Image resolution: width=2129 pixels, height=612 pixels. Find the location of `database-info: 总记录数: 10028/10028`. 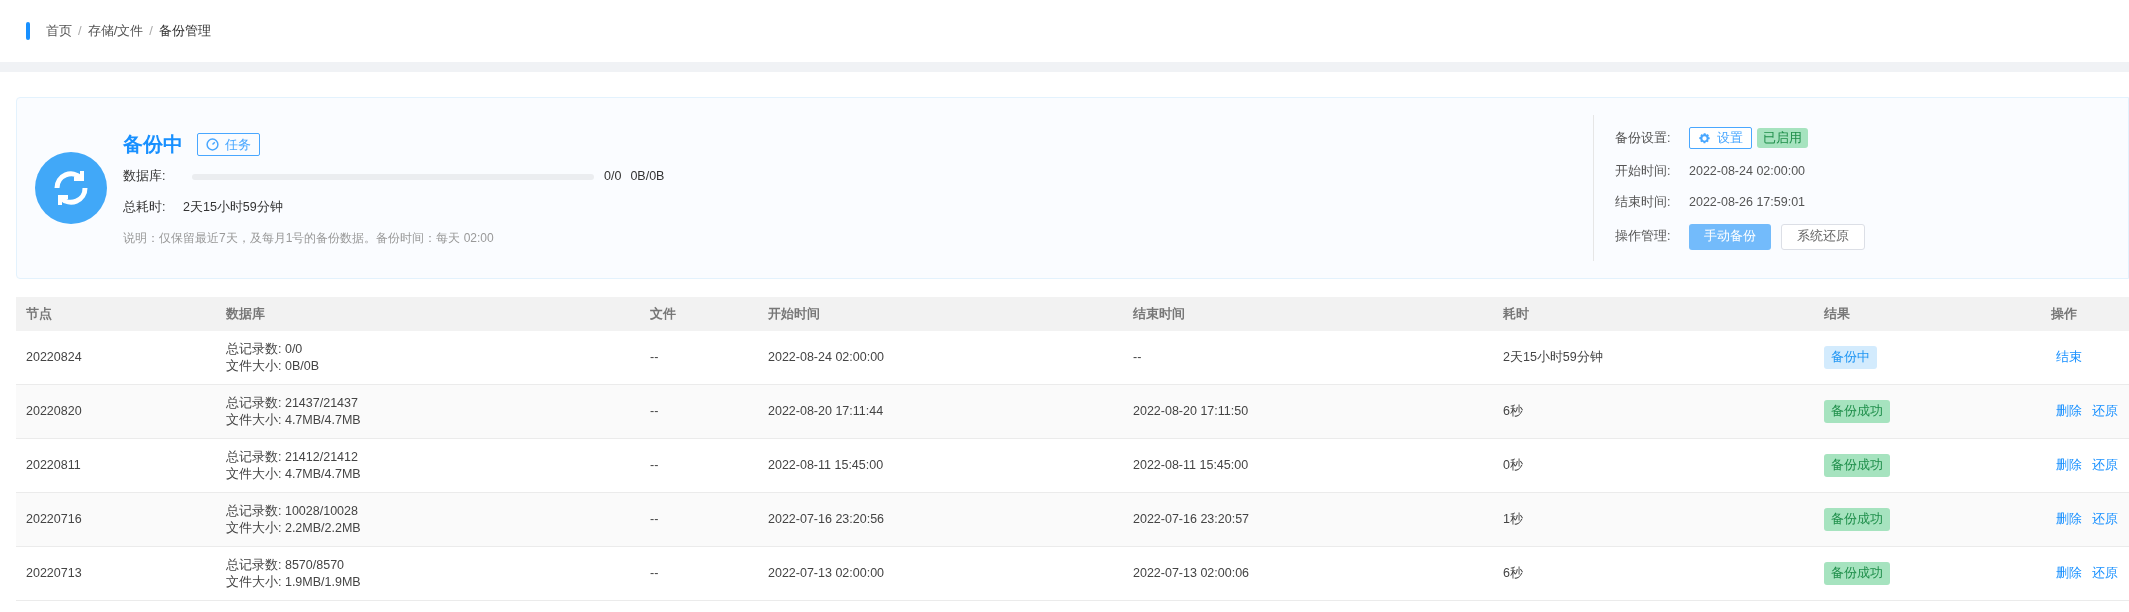

database-info: 总记录数: 10028/10028 is located at coordinates (292, 511).